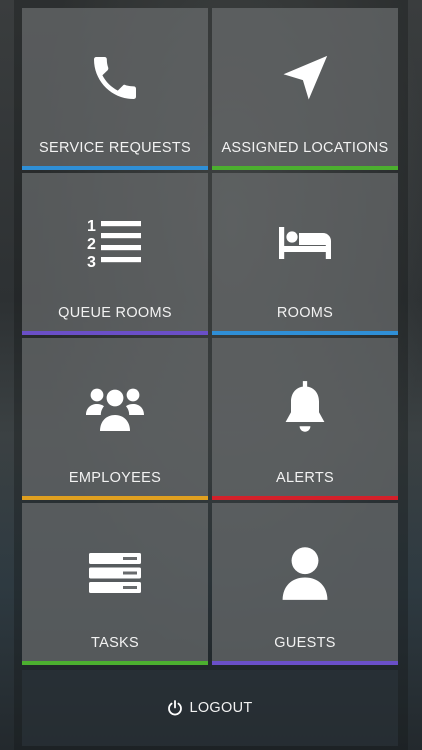  I want to click on bell-icon, so click(305, 406).